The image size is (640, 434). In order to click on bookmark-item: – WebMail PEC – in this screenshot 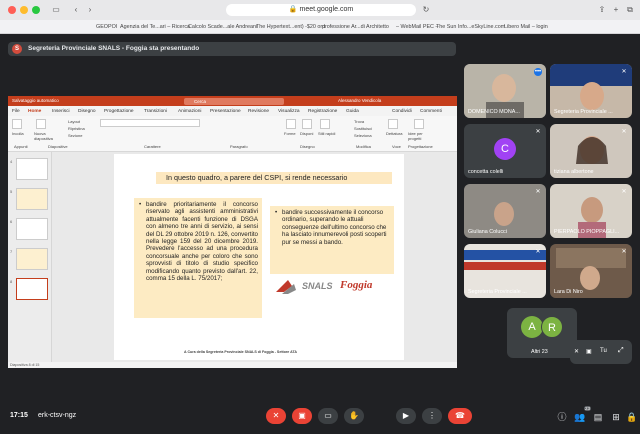, I will do `click(417, 27)`.